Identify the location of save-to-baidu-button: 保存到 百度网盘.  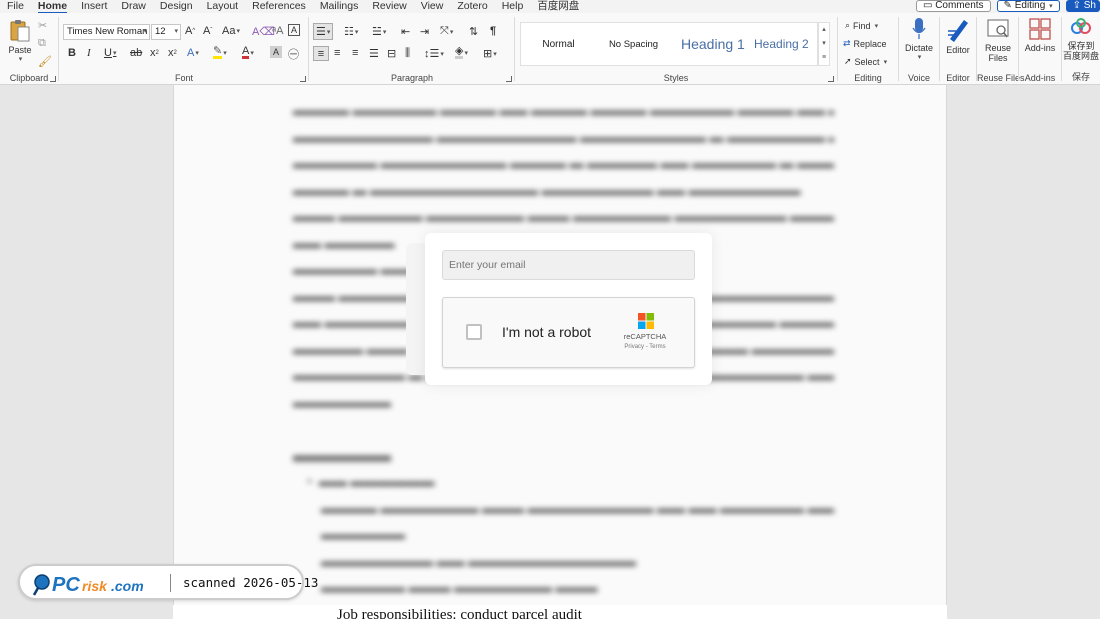
(1081, 39).